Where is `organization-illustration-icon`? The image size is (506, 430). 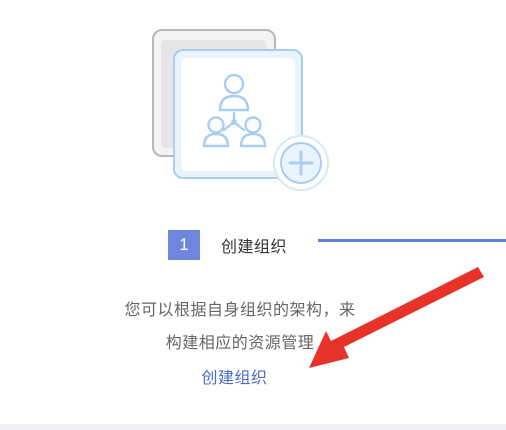 organization-illustration-icon is located at coordinates (240, 110).